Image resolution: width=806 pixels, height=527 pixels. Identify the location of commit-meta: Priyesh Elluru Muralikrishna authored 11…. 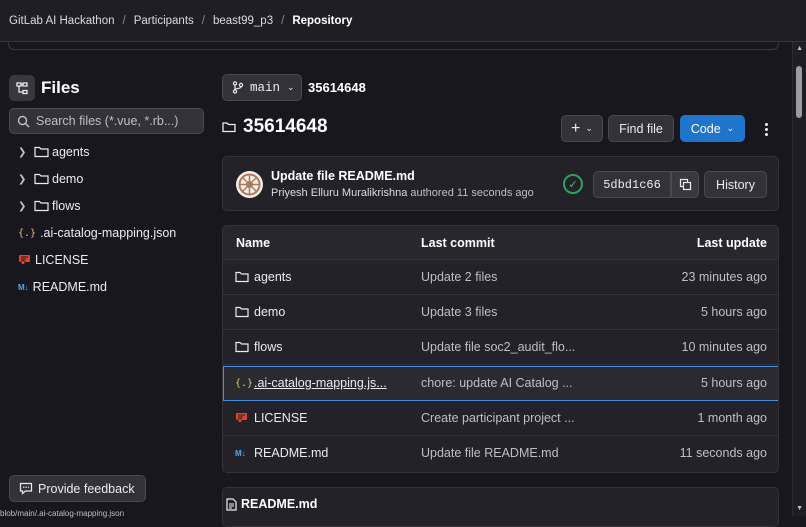
(402, 193).